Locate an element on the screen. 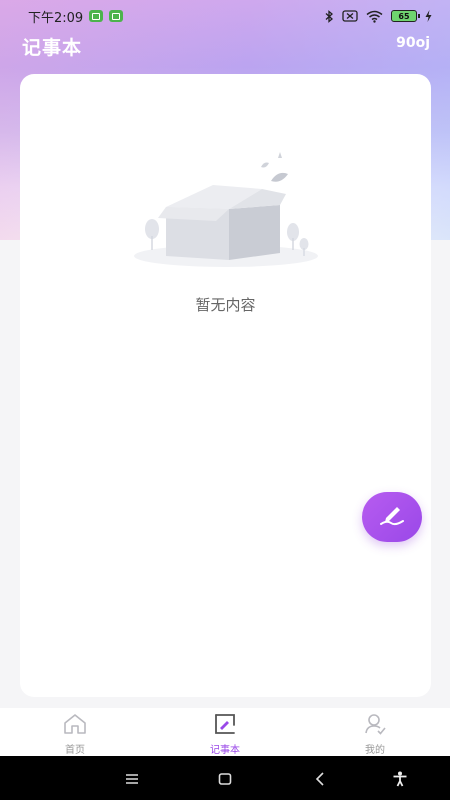 The height and width of the screenshot is (800, 450). back-icon is located at coordinates (320, 779).